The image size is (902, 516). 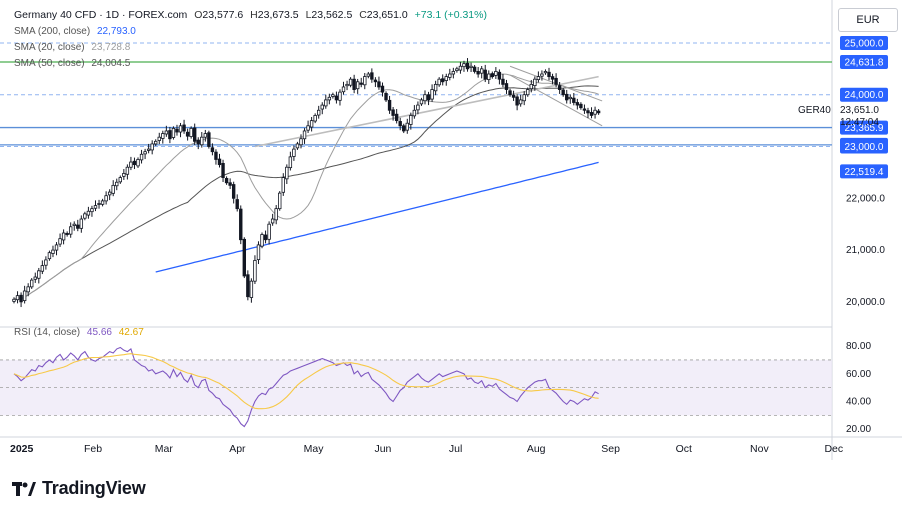 I want to click on sma20-legend: SMA (20, close) 23,728.8, so click(x=72, y=47).